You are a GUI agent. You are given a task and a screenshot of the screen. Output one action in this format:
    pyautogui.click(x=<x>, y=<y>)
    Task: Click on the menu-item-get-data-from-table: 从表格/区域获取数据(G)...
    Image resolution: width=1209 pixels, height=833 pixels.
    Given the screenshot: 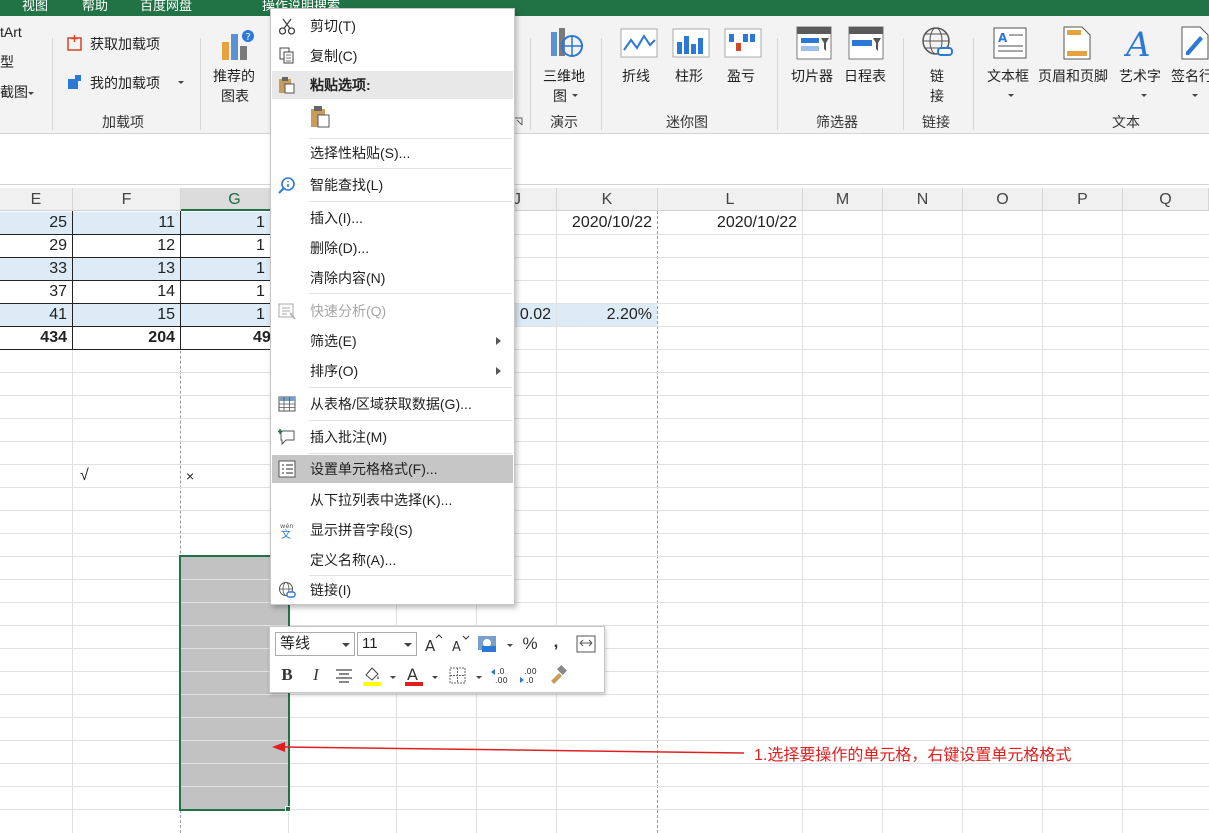 What is the action you would take?
    pyautogui.click(x=392, y=404)
    